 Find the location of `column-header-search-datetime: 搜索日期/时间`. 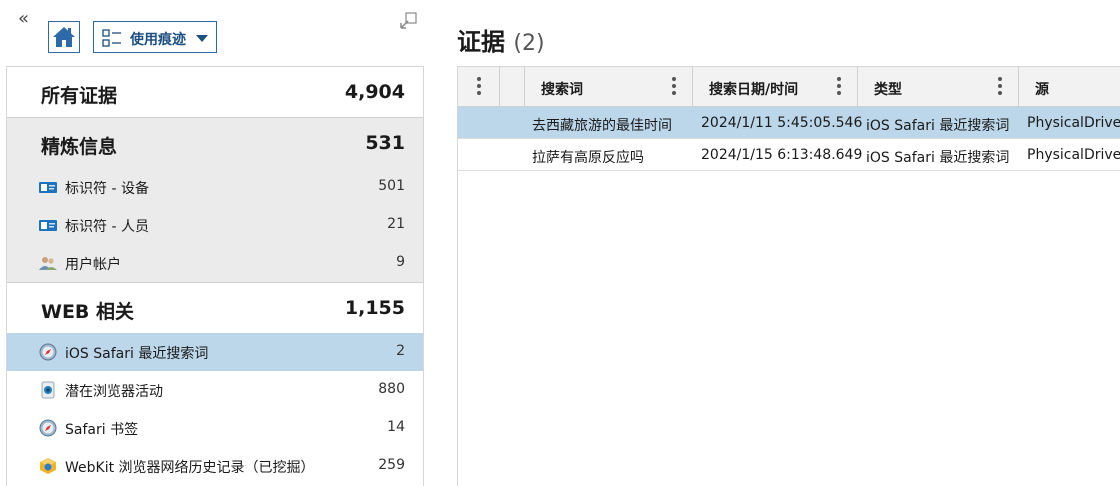

column-header-search-datetime: 搜索日期/时间 is located at coordinates (775, 87).